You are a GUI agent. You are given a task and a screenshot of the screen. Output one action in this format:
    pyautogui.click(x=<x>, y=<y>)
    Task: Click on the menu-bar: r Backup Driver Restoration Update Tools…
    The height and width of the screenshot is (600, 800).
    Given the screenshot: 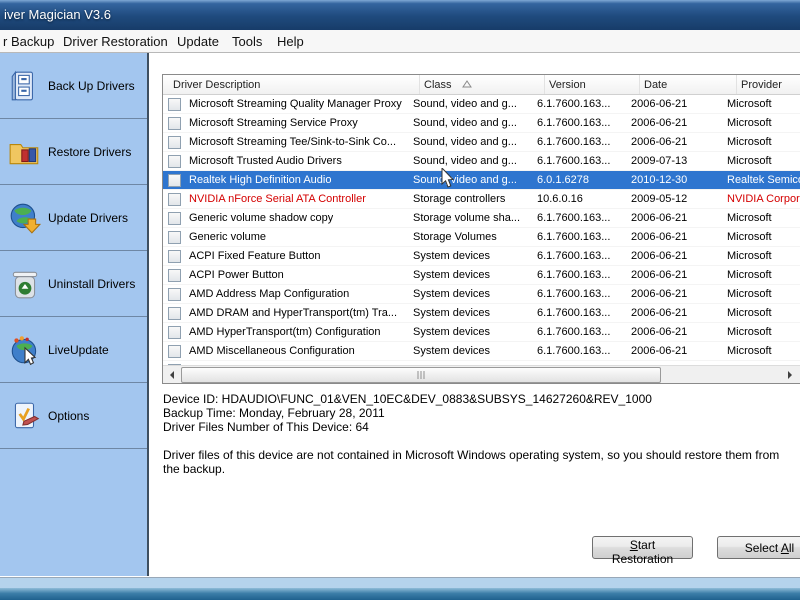 What is the action you would take?
    pyautogui.click(x=400, y=41)
    